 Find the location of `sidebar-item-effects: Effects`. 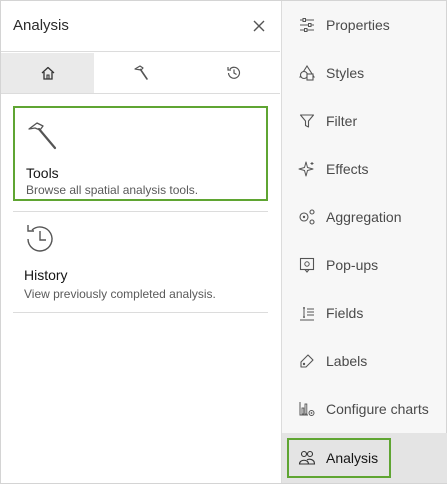

sidebar-item-effects: Effects is located at coordinates (364, 169).